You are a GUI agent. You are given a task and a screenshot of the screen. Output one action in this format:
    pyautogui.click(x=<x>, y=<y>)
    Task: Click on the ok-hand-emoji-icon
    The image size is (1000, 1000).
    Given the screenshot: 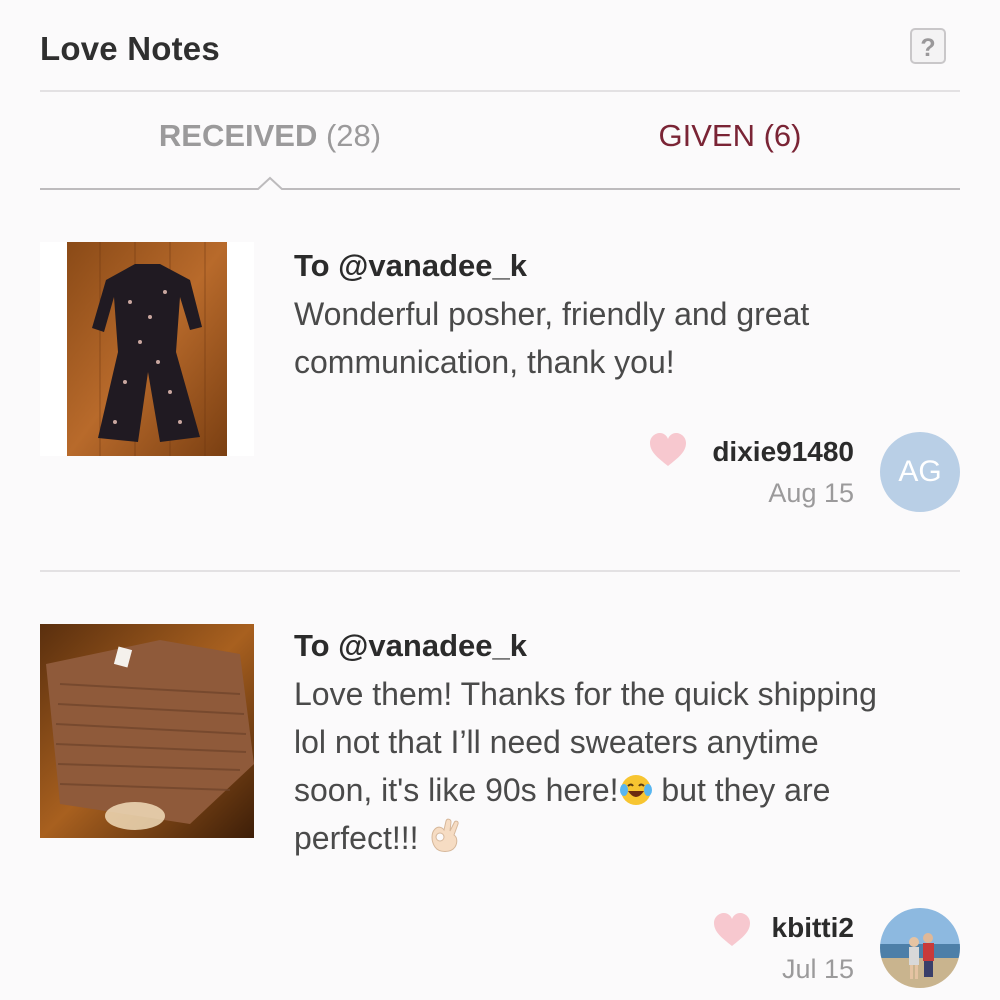 What is the action you would take?
    pyautogui.click(x=445, y=835)
    